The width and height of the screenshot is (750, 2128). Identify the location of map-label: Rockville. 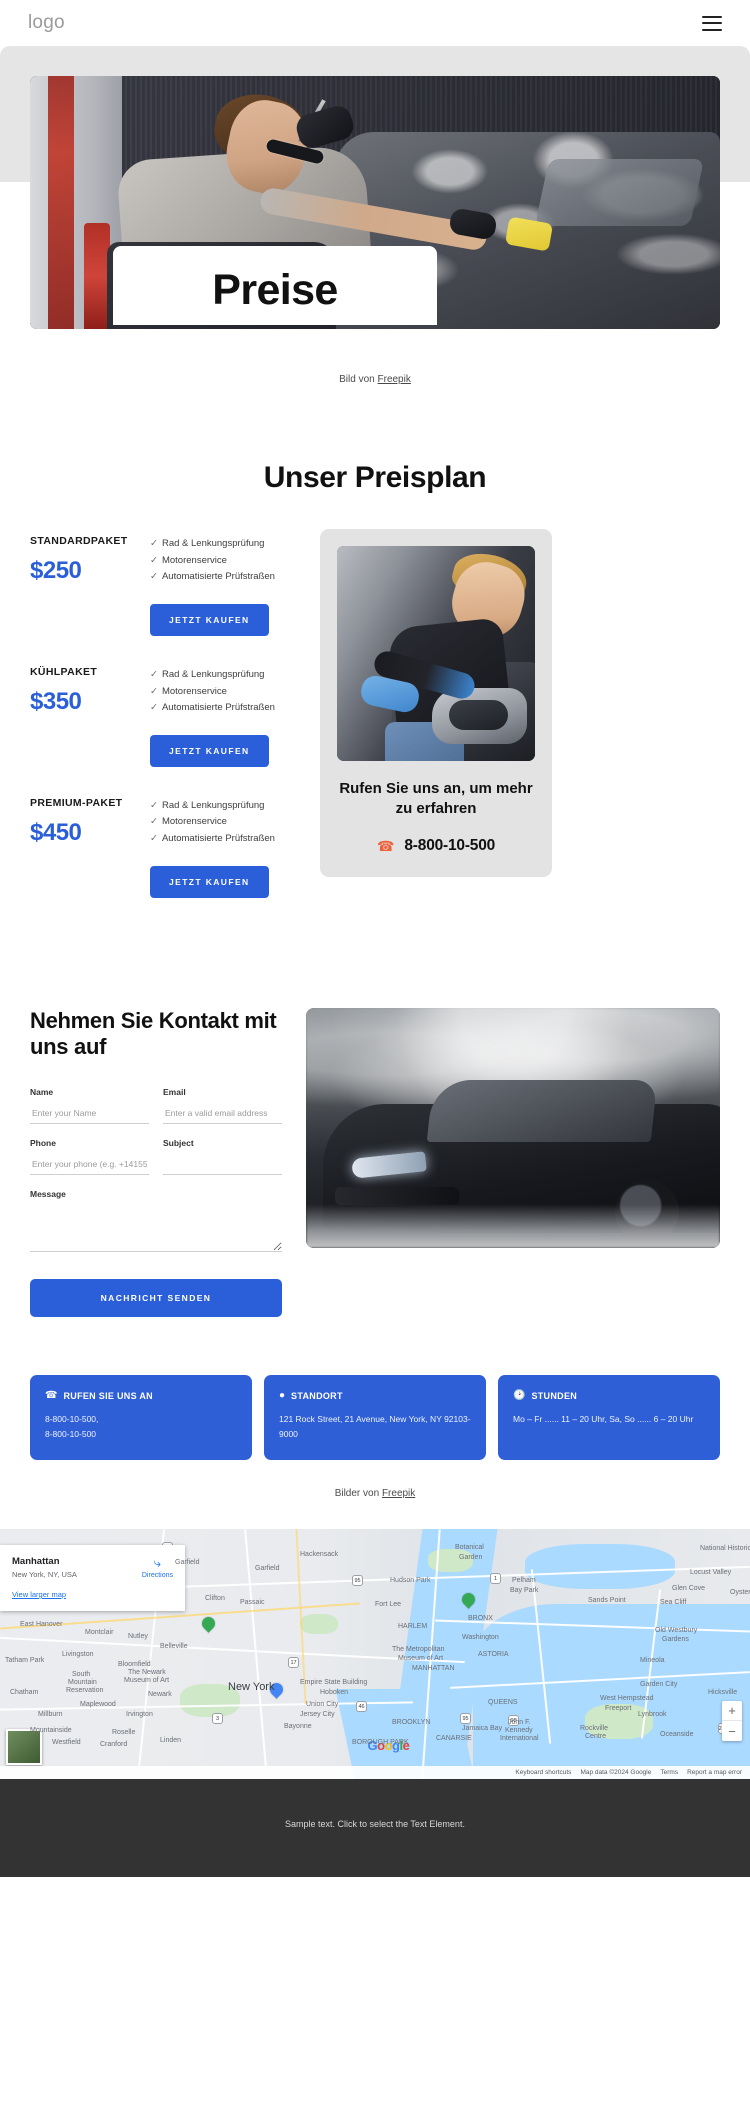
(594, 1729).